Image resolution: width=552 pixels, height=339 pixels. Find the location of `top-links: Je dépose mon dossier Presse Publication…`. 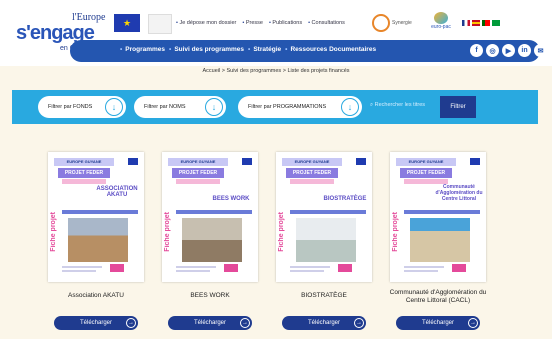

top-links: Je dépose mon dossier Presse Publication… is located at coordinates (260, 23).